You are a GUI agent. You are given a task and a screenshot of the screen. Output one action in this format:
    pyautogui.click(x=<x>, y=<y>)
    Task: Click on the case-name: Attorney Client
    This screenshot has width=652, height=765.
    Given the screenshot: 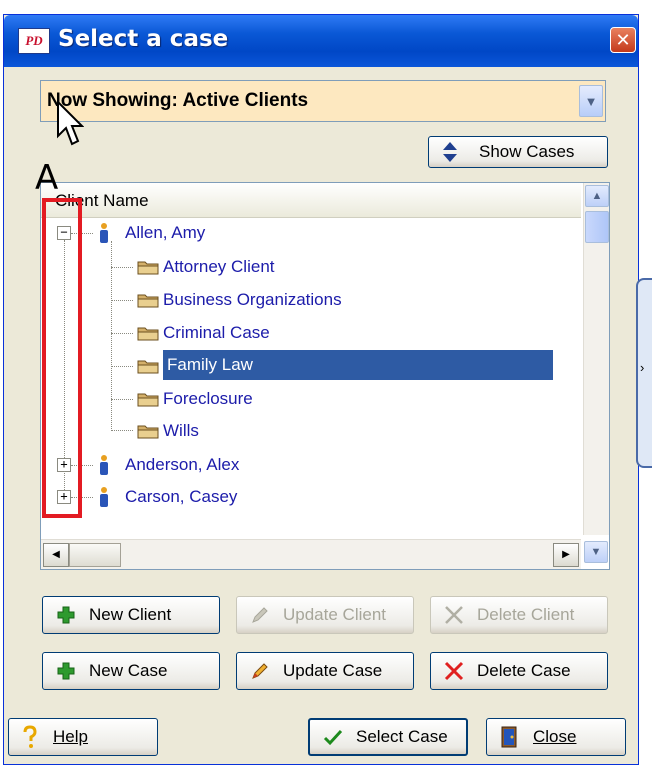 What is the action you would take?
    pyautogui.click(x=219, y=266)
    